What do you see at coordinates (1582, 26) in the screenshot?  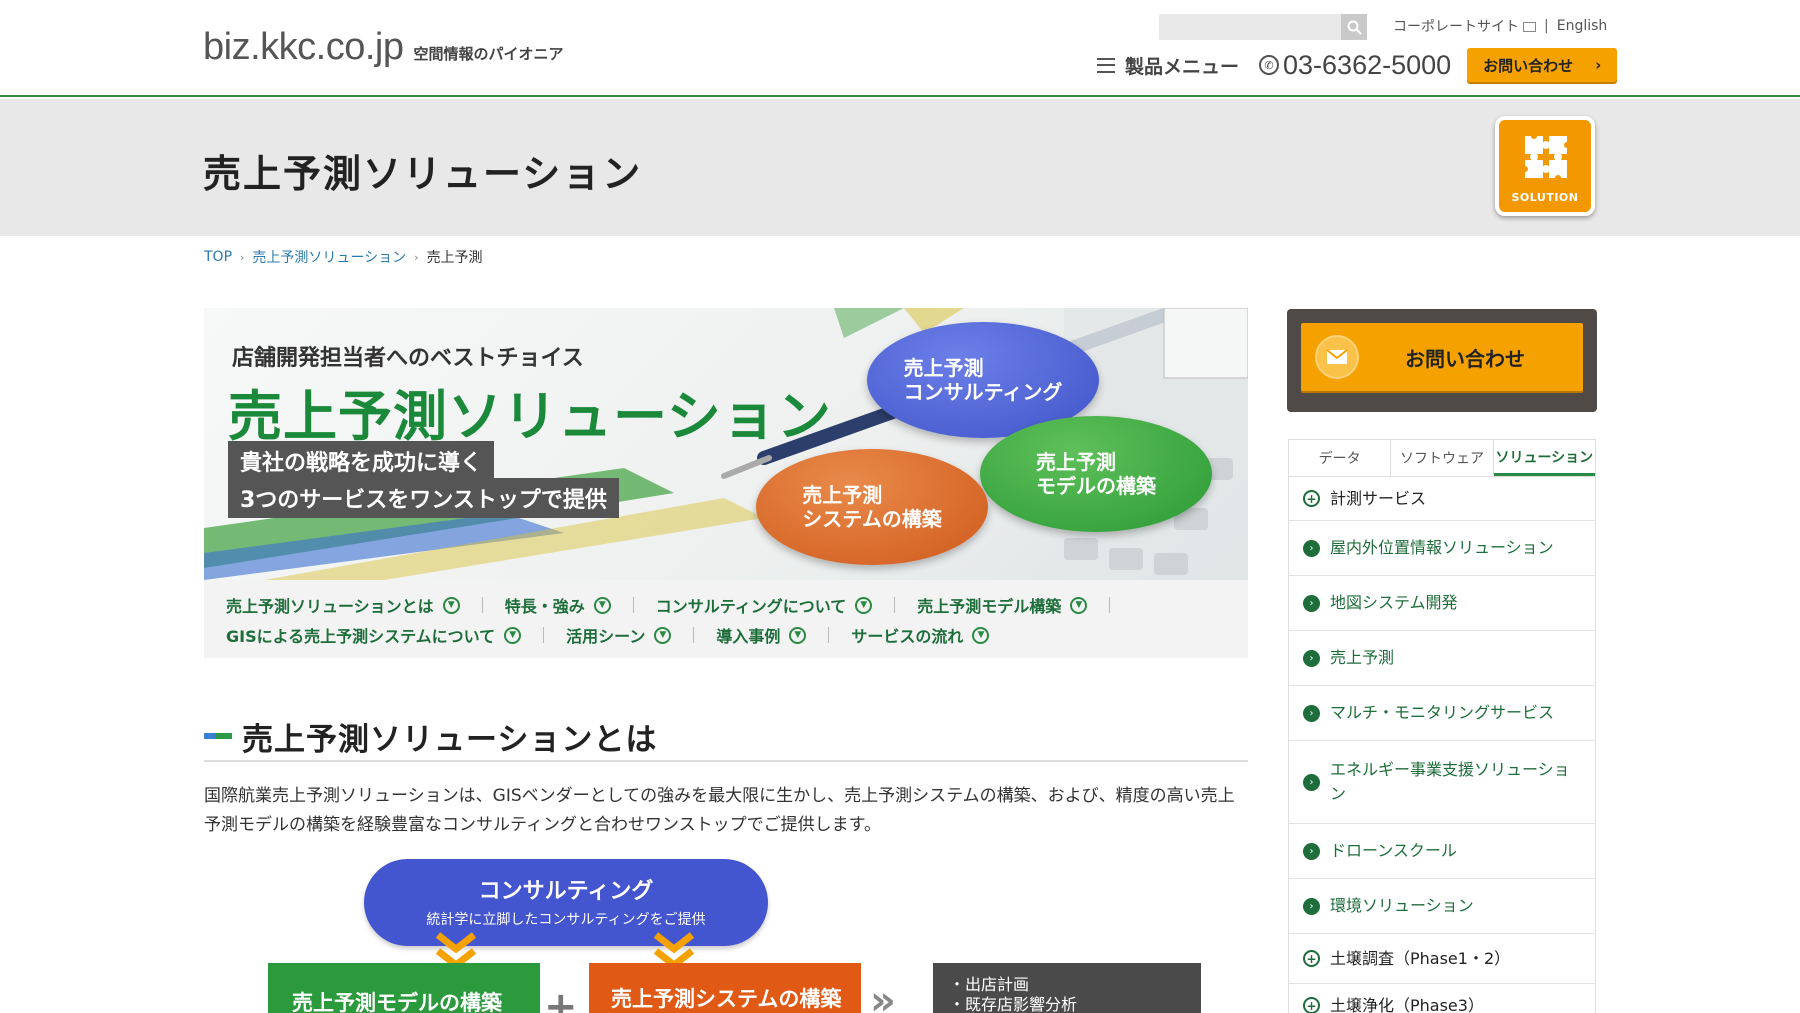 I see `english-link: English` at bounding box center [1582, 26].